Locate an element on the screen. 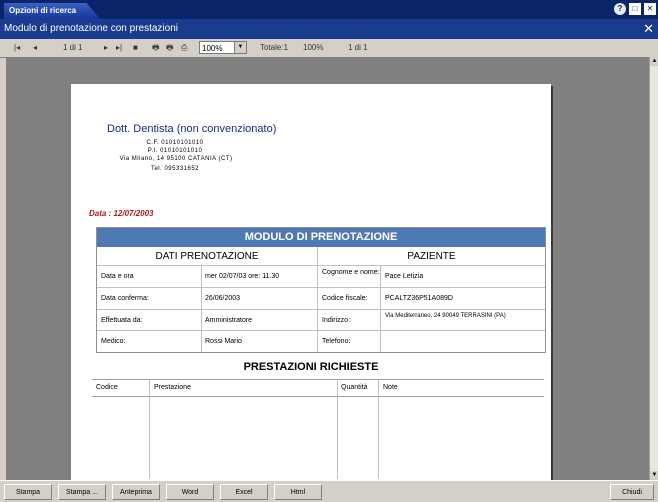  print-setup-icon: 🖶 is located at coordinates (170, 48).